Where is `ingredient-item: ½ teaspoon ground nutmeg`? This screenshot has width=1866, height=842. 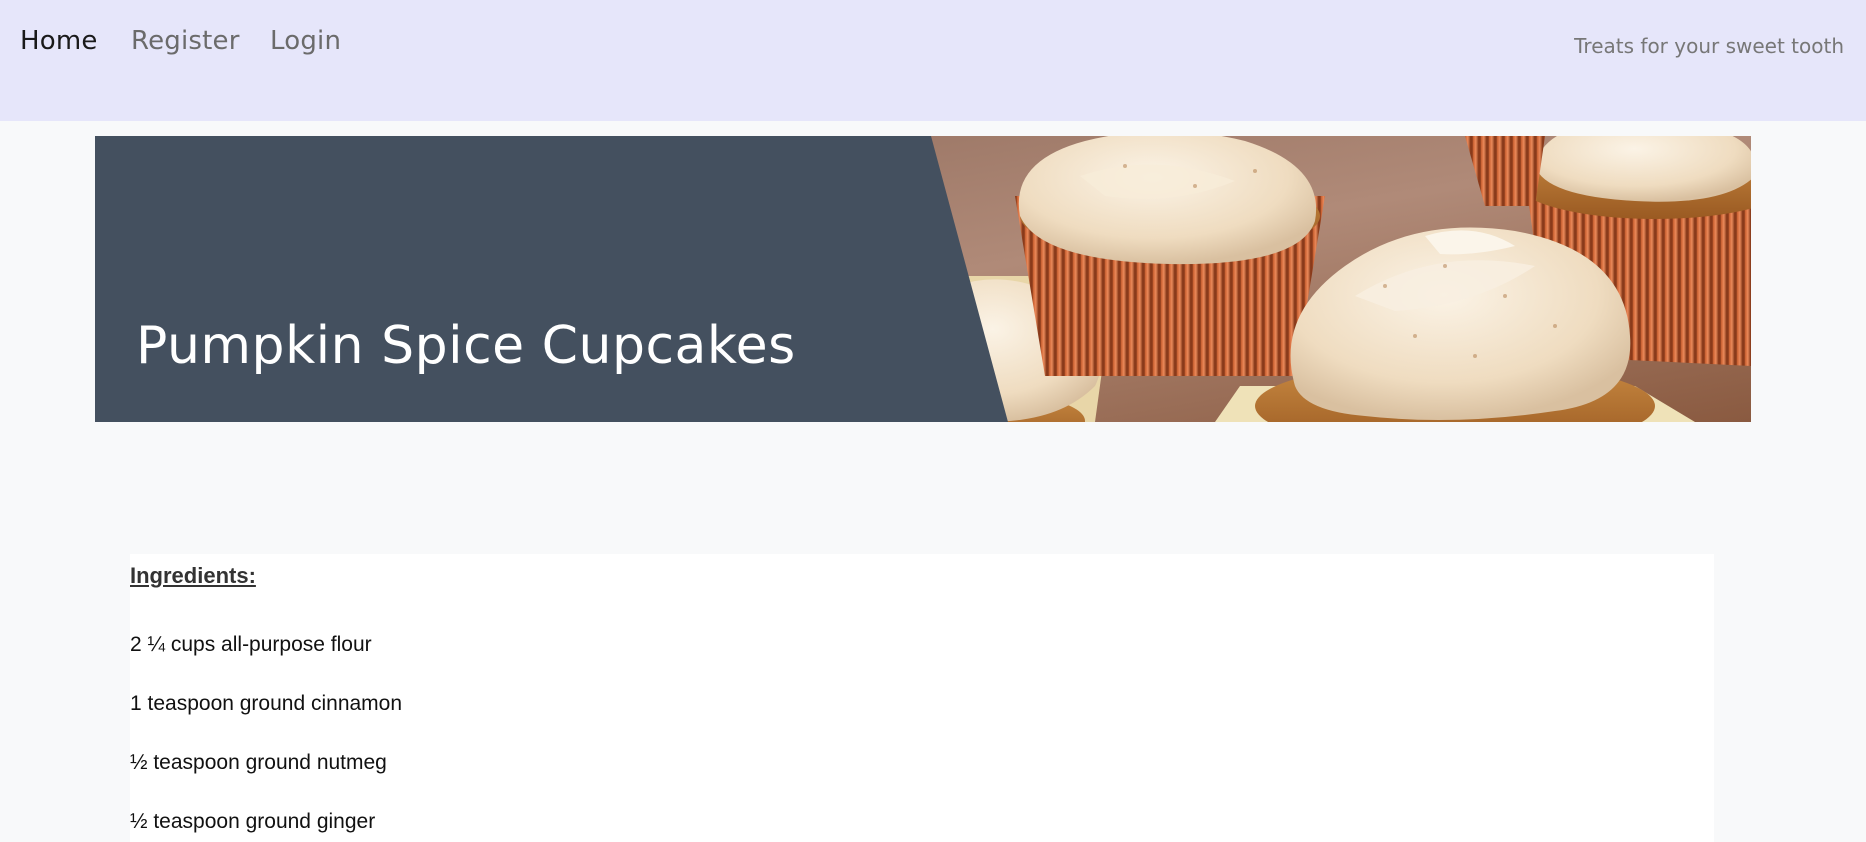 ingredient-item: ½ teaspoon ground nutmeg is located at coordinates (258, 762).